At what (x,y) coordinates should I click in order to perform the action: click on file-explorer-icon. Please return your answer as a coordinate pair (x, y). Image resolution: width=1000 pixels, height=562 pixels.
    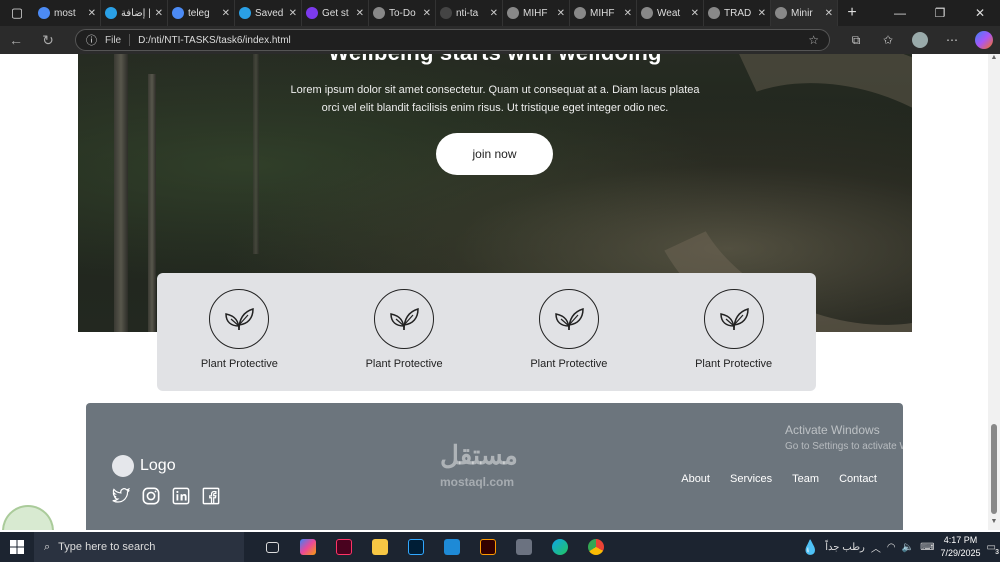
    Looking at the image, I should click on (380, 547).